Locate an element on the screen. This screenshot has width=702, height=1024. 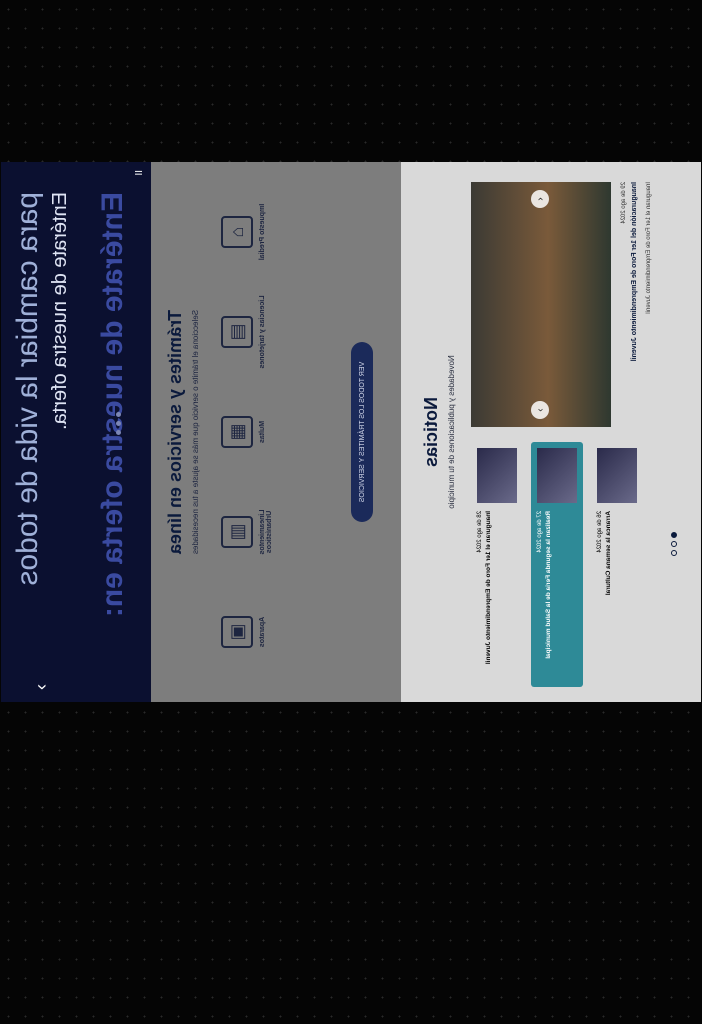
city-icon: ▥ is located at coordinates (237, 532).